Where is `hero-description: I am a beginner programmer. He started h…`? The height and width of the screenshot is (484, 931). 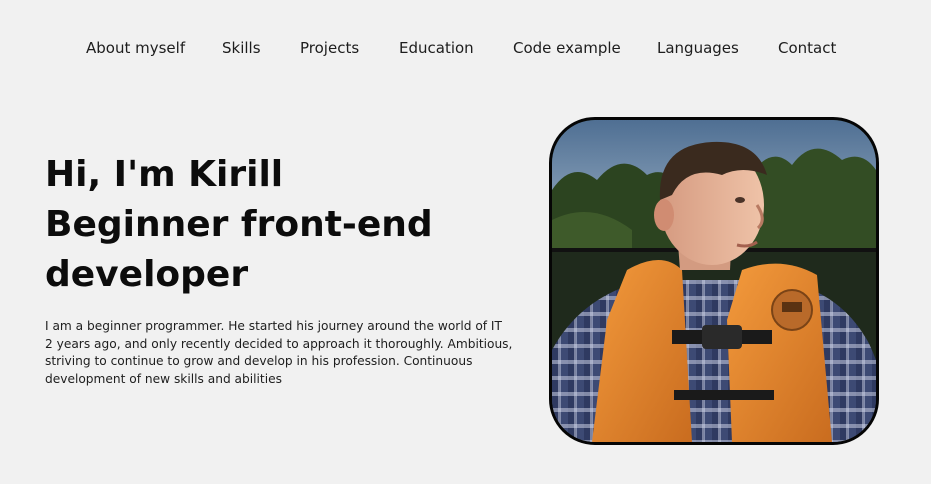 hero-description: I am a beginner programmer. He started h… is located at coordinates (279, 352).